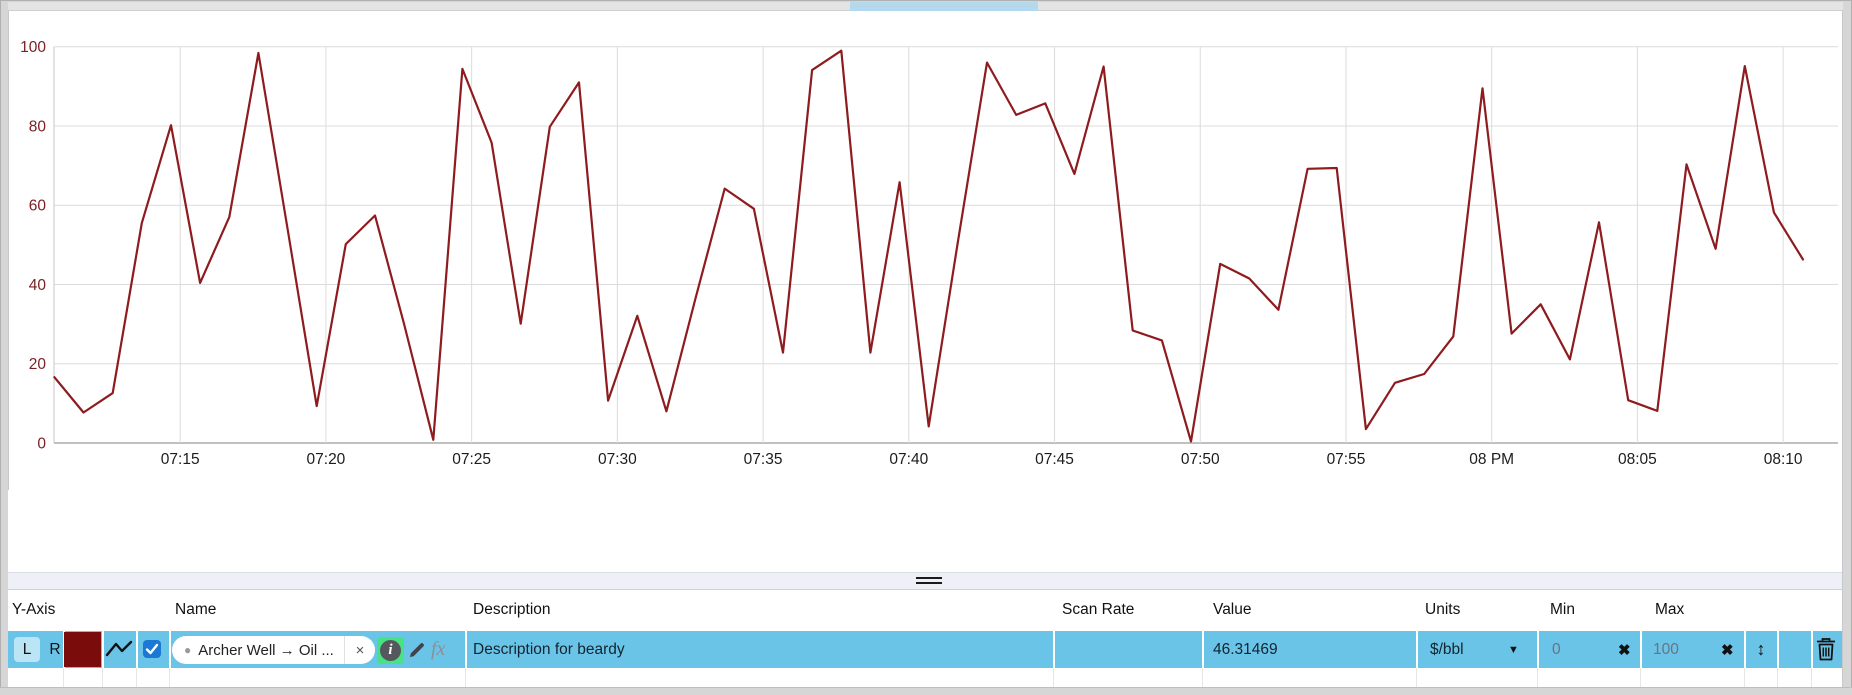 The width and height of the screenshot is (1852, 695). I want to click on col-header-value: Value, so click(1232, 609).